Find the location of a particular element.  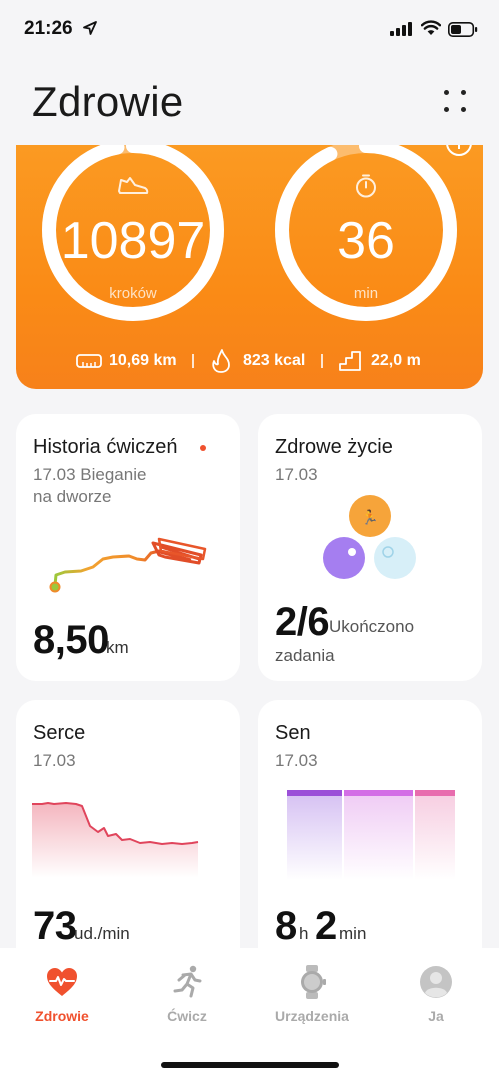

sleep-segment-rem is located at coordinates (435, 835).